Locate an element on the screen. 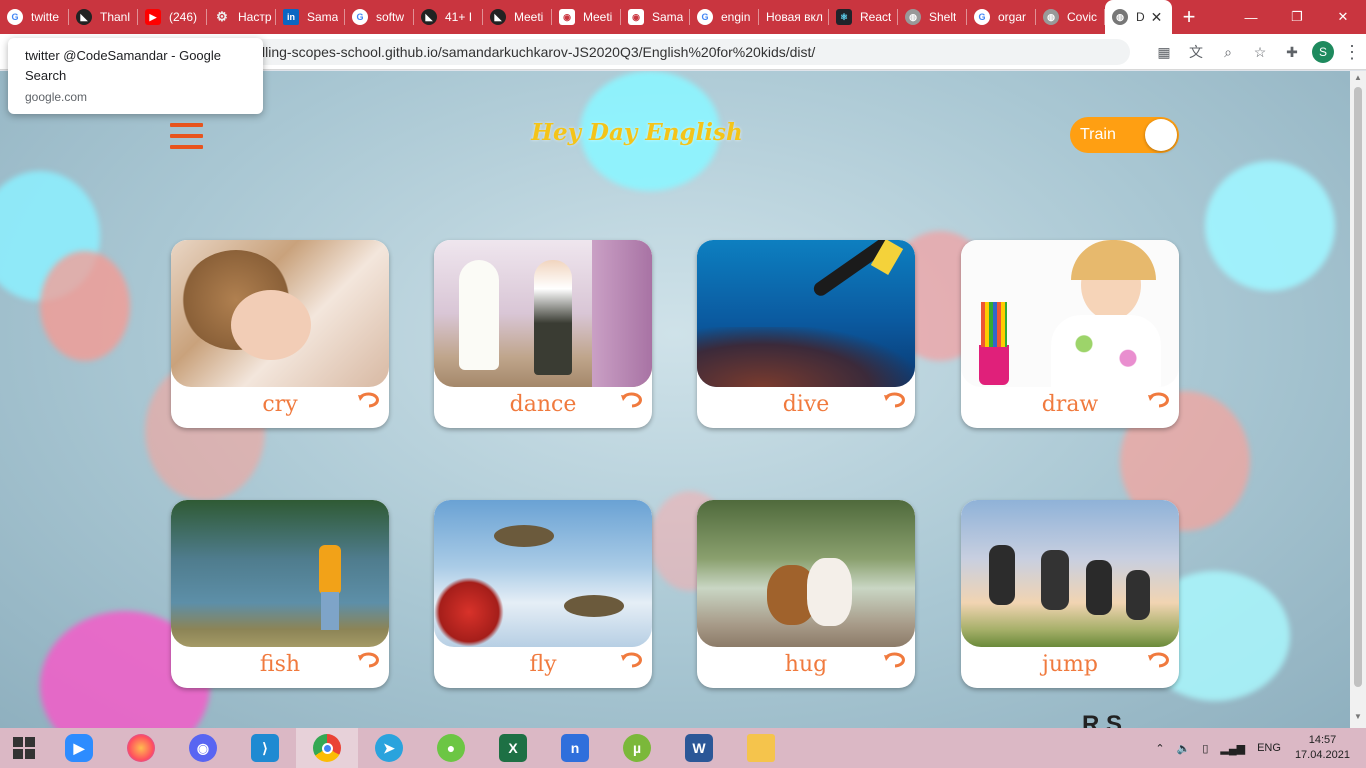 The height and width of the screenshot is (768, 1366). scroll-up-icon: ▲ is located at coordinates (1358, 80).